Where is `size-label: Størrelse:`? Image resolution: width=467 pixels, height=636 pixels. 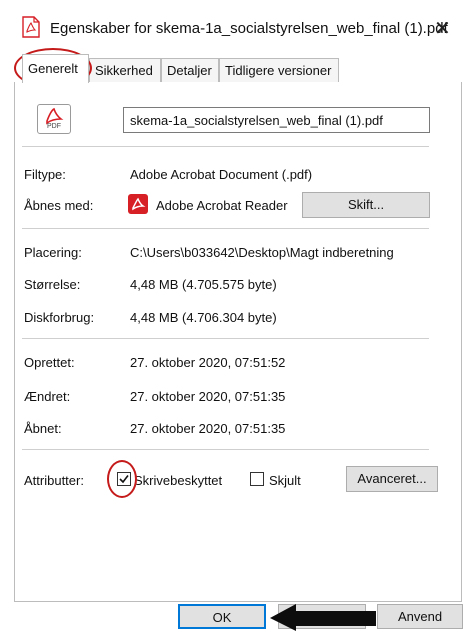 size-label: Størrelse: is located at coordinates (52, 284).